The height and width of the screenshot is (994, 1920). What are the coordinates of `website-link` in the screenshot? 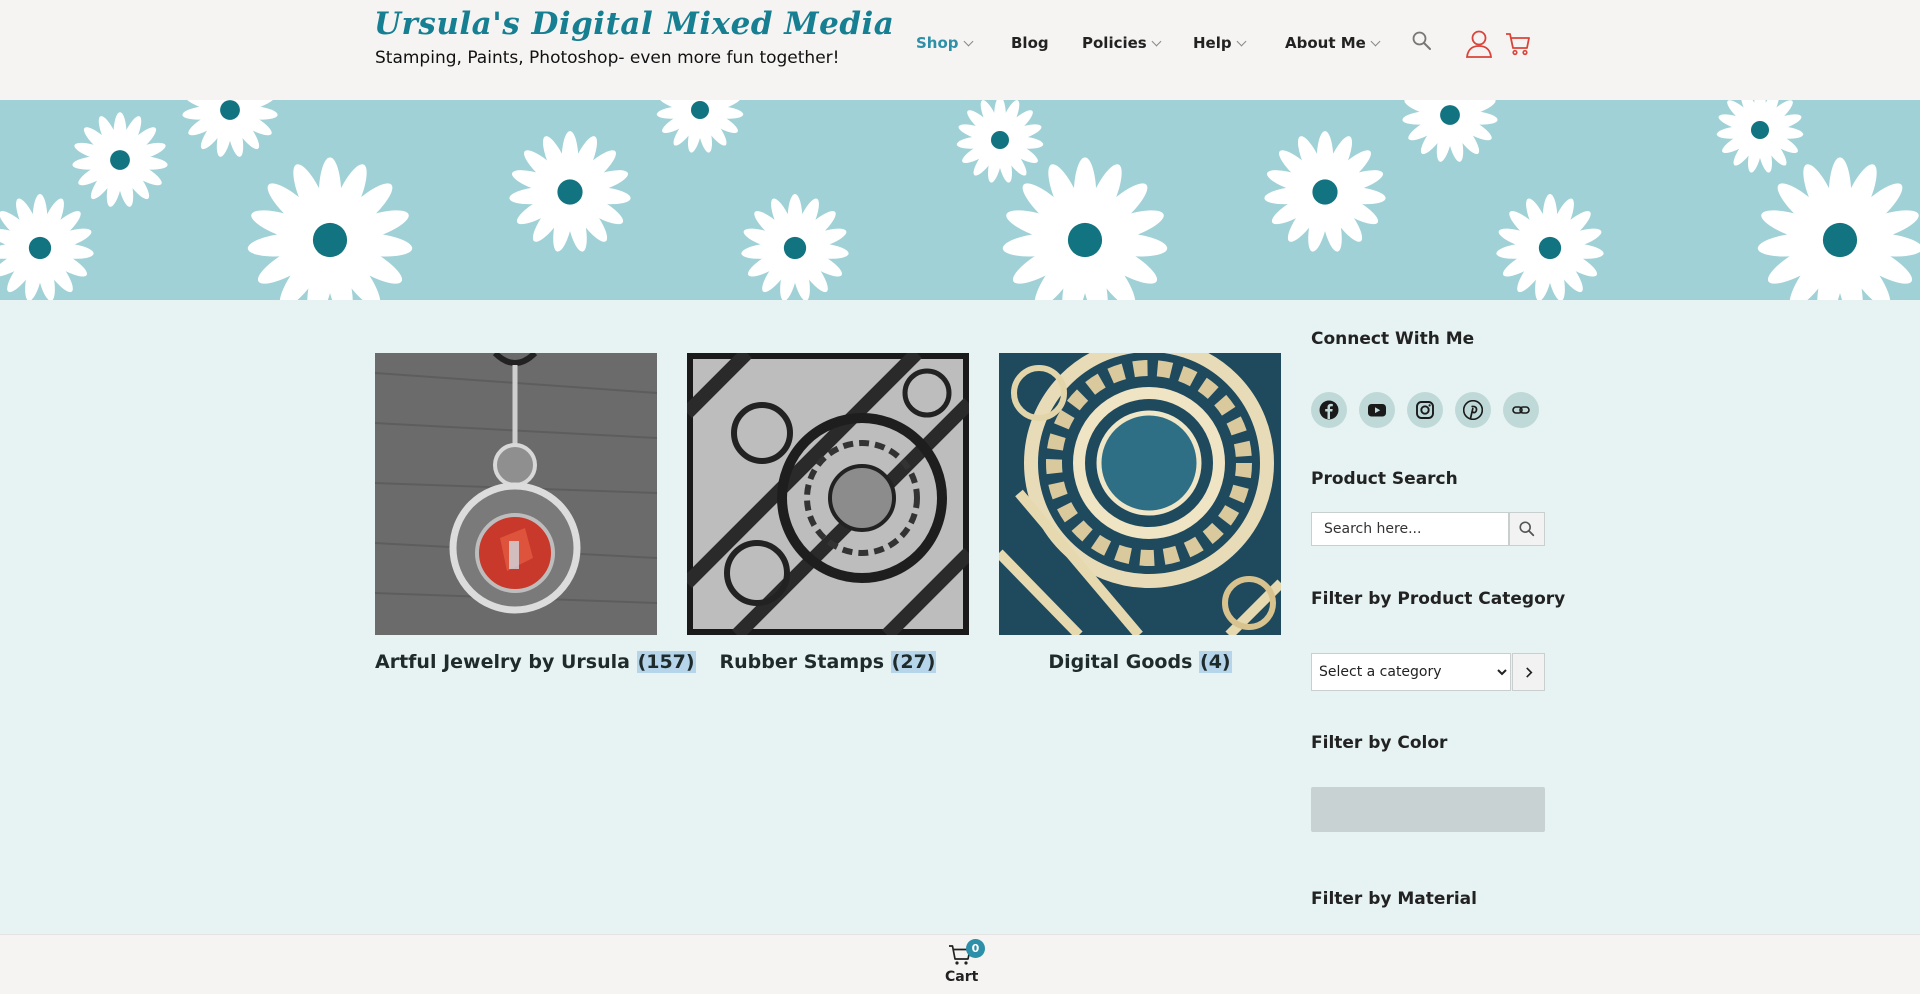 It's located at (1521, 410).